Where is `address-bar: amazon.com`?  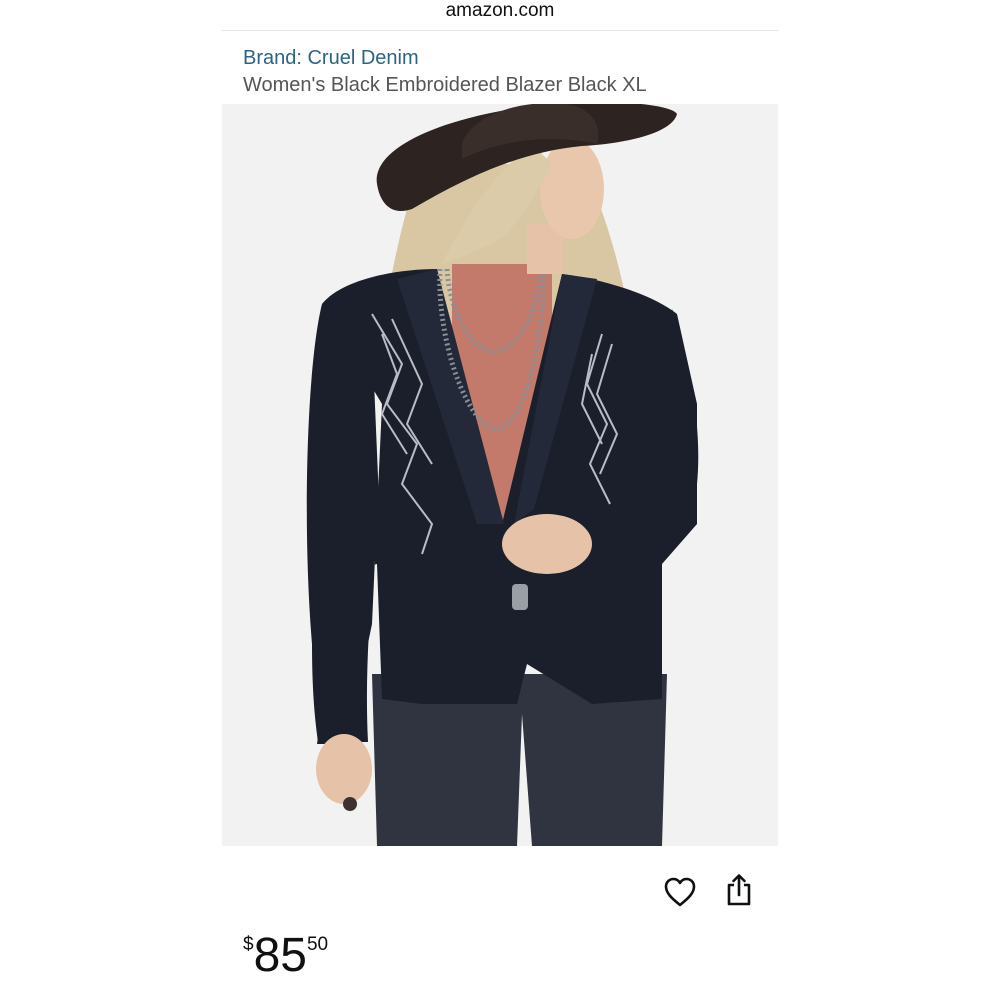
address-bar: amazon.com is located at coordinates (500, 15).